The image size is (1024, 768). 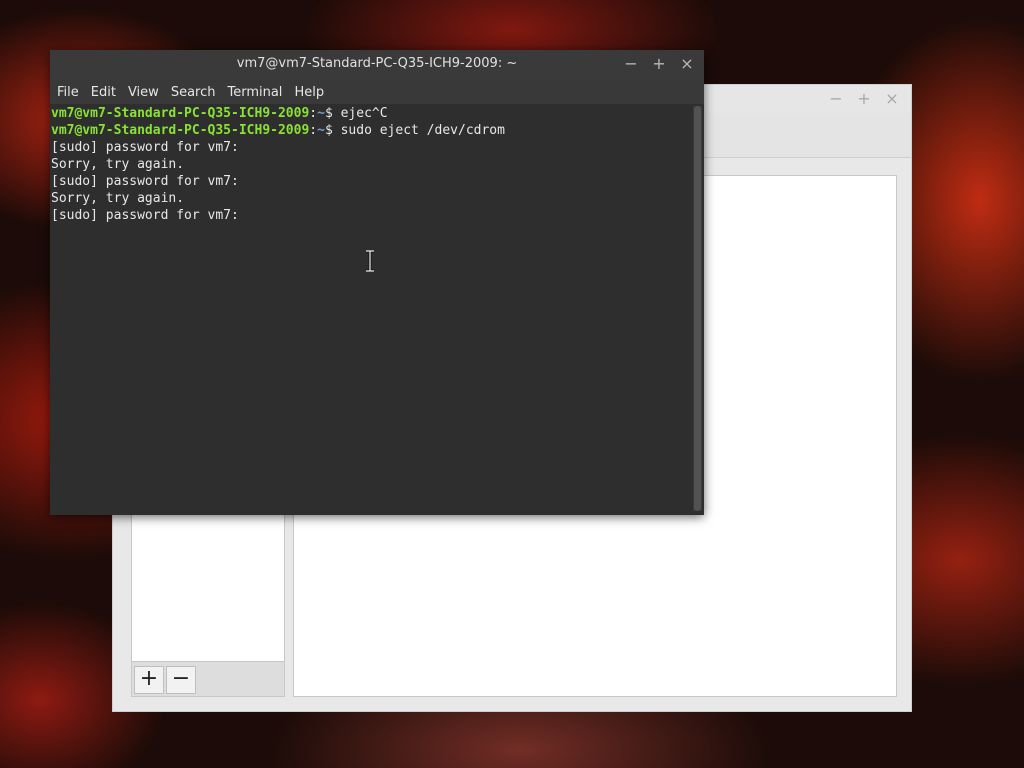 I want to click on terminal-scrollbar, so click(x=697, y=308).